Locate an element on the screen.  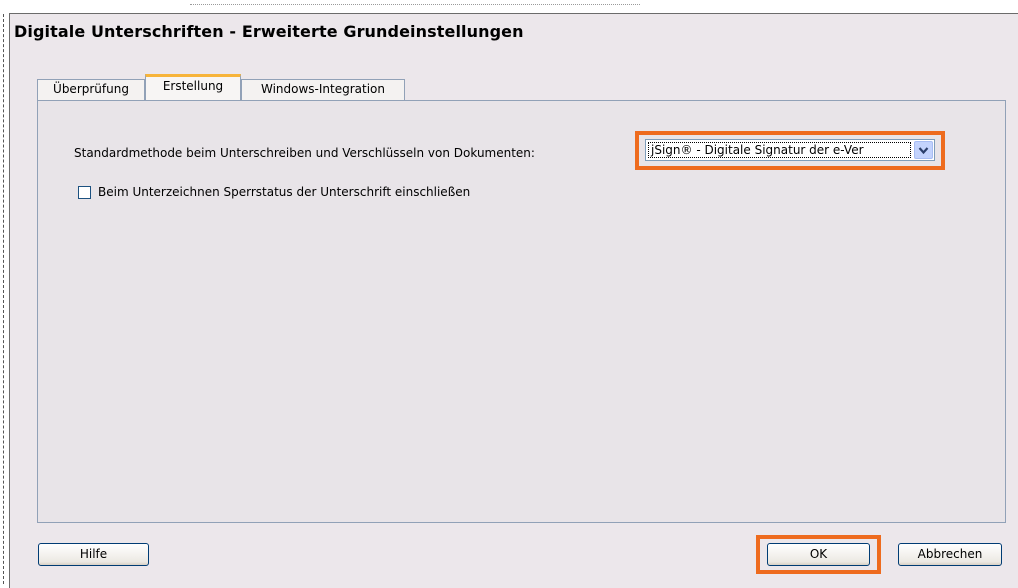
ok-button-label: OK is located at coordinates (818, 554).